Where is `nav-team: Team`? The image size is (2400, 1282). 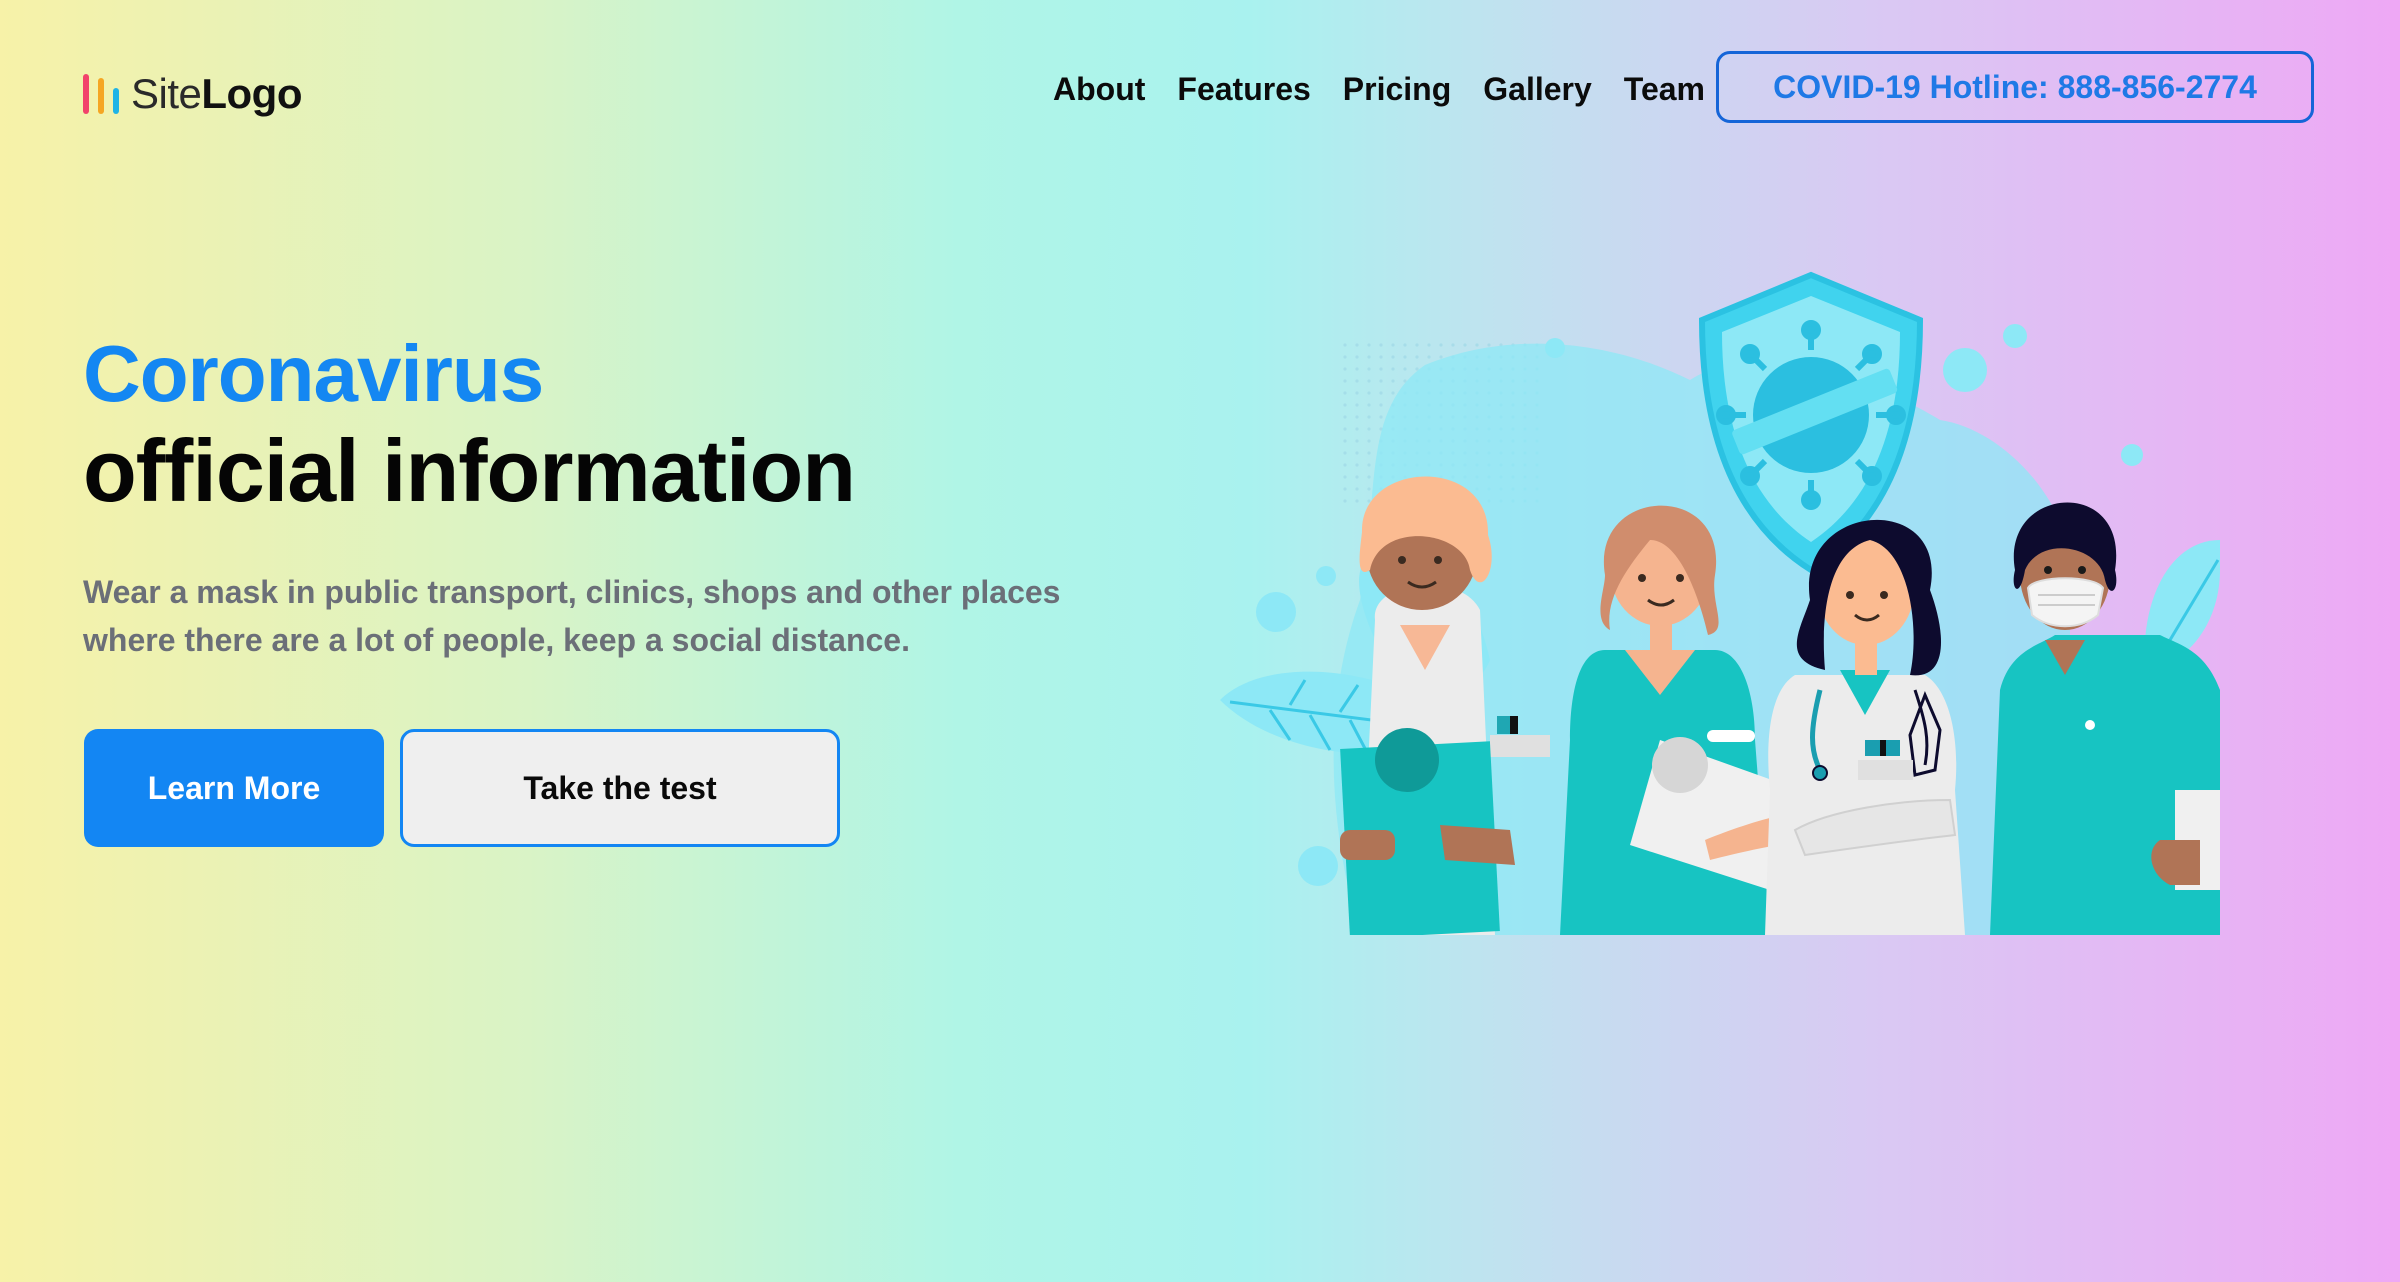 nav-team: Team is located at coordinates (1664, 89).